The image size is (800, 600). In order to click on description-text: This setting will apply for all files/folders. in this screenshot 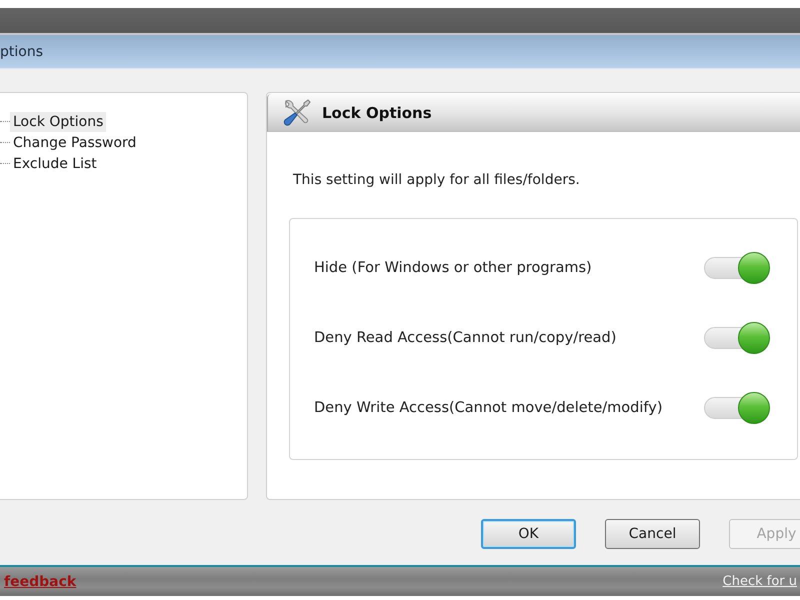, I will do `click(437, 180)`.